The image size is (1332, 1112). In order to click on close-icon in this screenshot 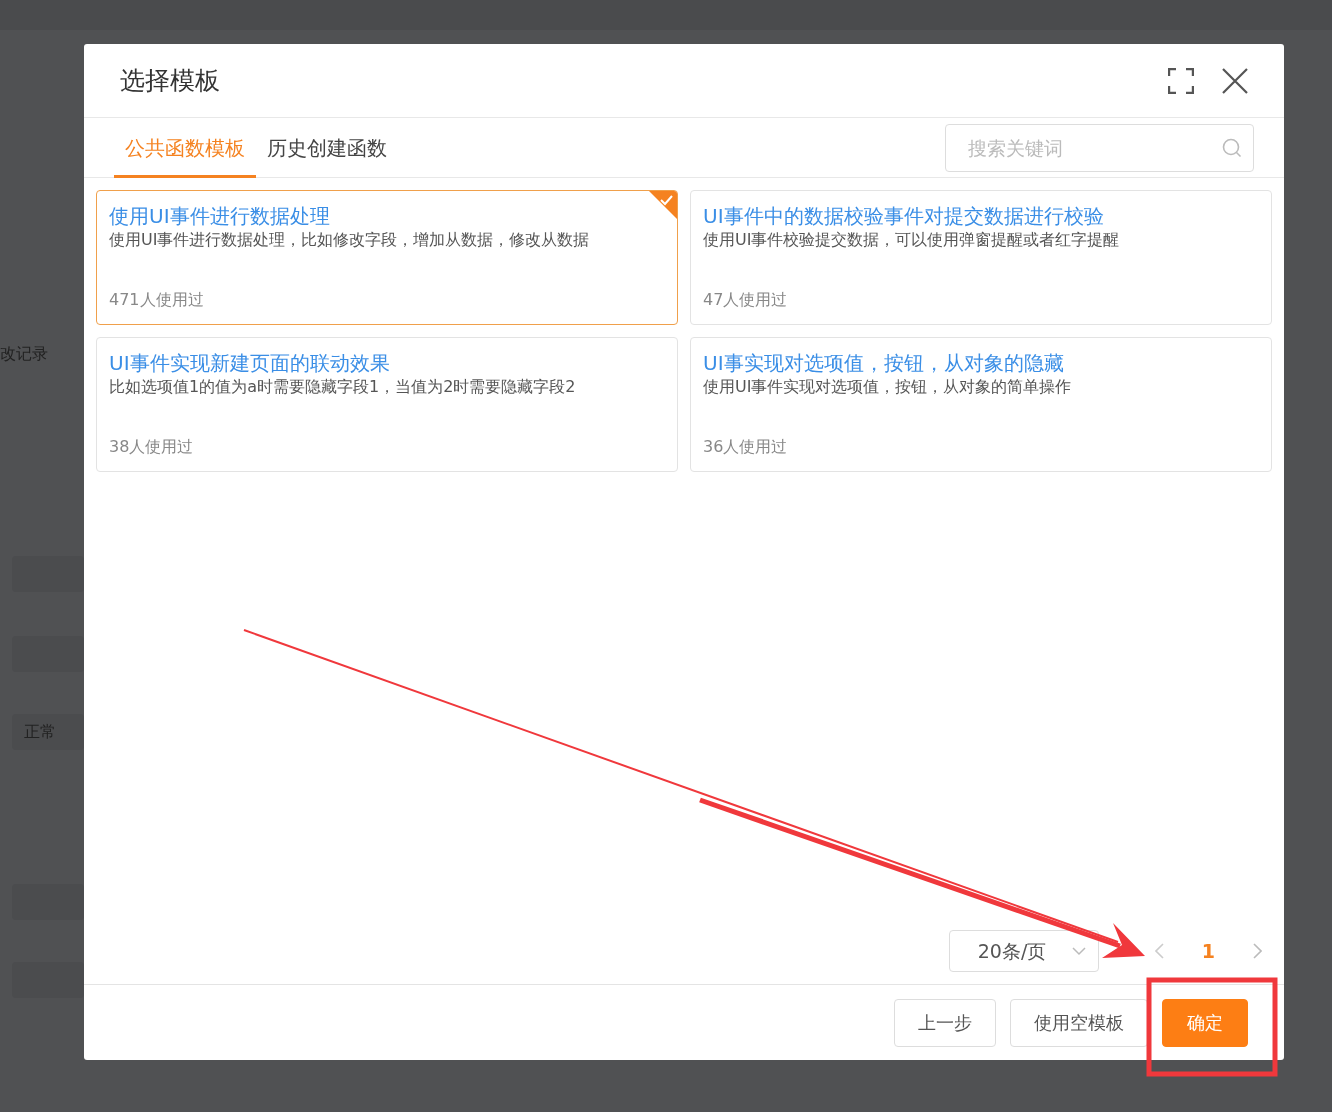, I will do `click(1235, 80)`.